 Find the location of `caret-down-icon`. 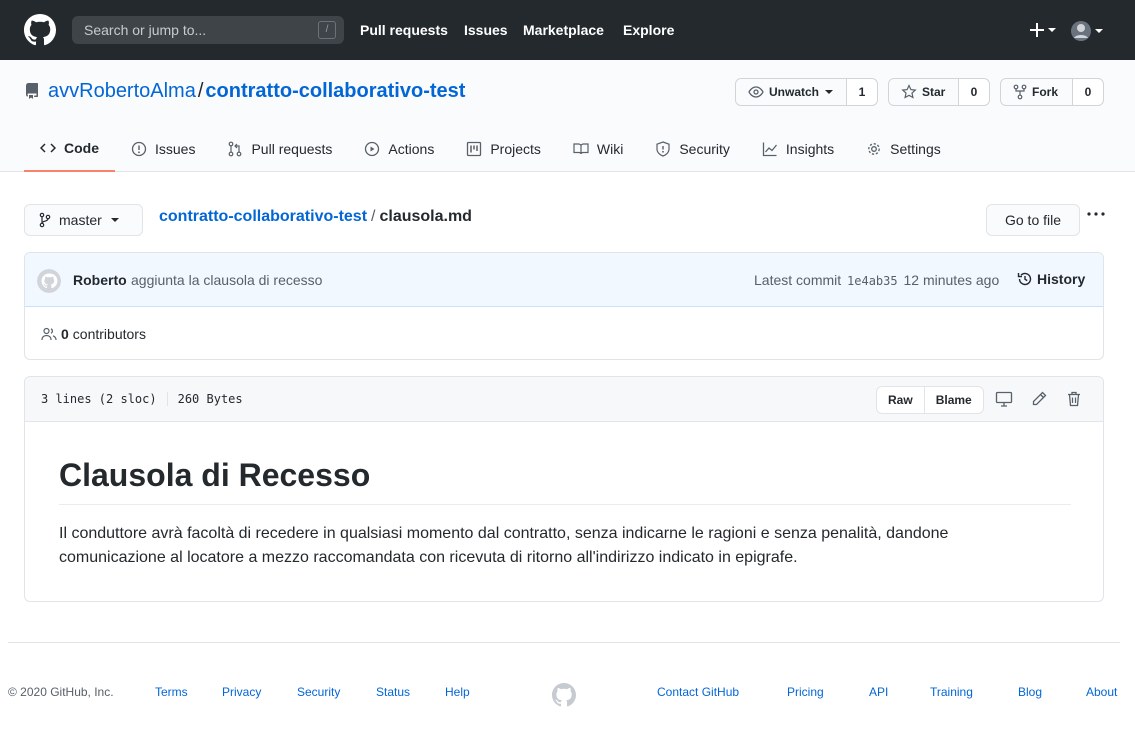

caret-down-icon is located at coordinates (114, 220).